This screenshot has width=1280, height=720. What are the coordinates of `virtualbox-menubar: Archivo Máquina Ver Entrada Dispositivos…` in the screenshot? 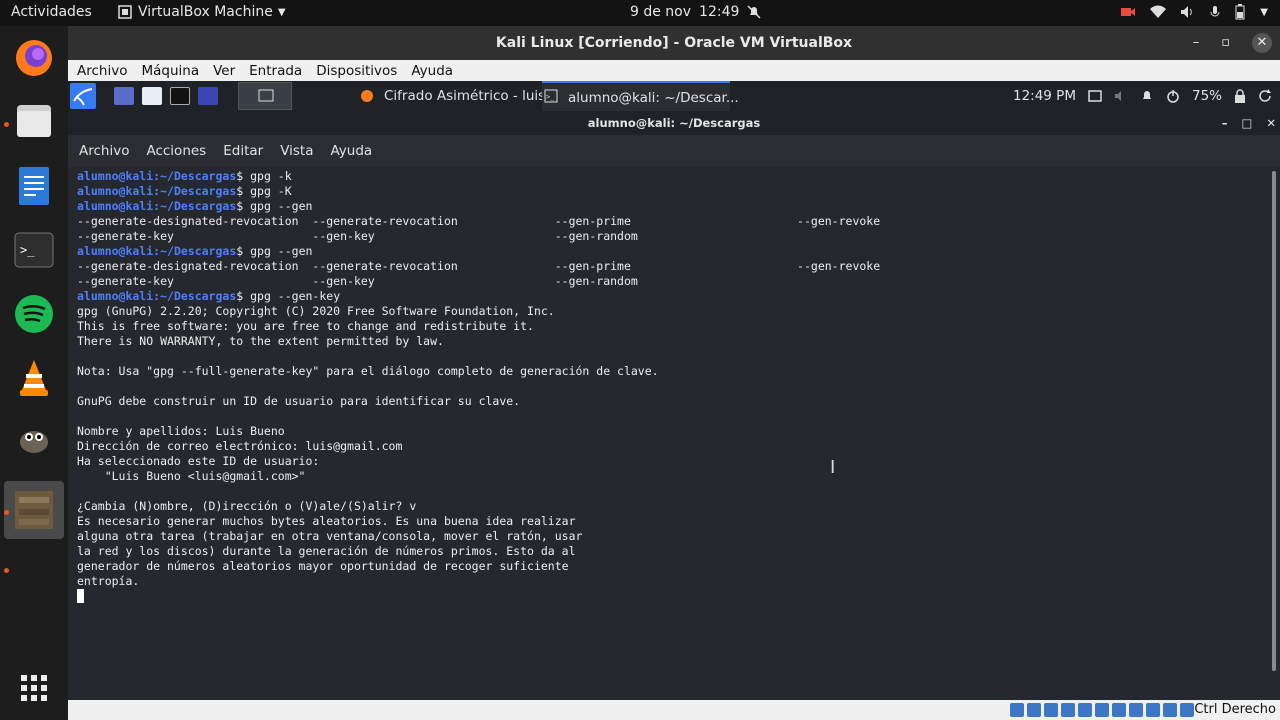 It's located at (674, 70).